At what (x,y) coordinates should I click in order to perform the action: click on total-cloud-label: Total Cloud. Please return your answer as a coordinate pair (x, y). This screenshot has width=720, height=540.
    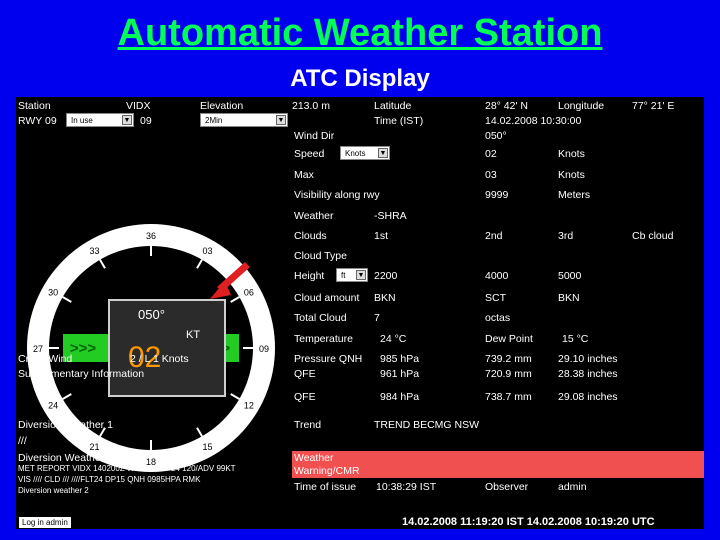
    Looking at the image, I should click on (320, 318).